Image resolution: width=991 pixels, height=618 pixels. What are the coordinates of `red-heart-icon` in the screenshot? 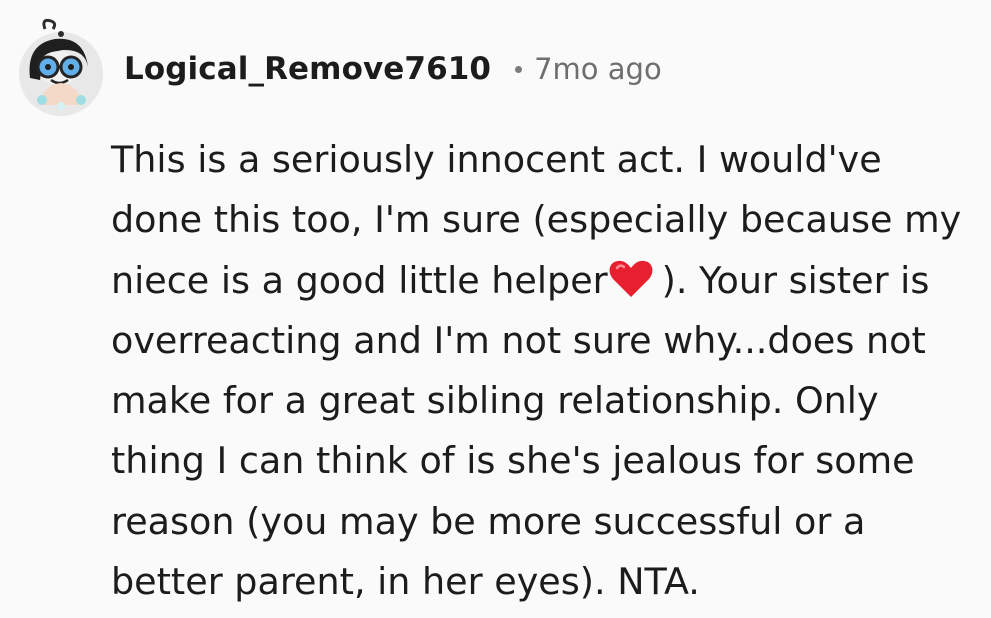 It's located at (631, 278).